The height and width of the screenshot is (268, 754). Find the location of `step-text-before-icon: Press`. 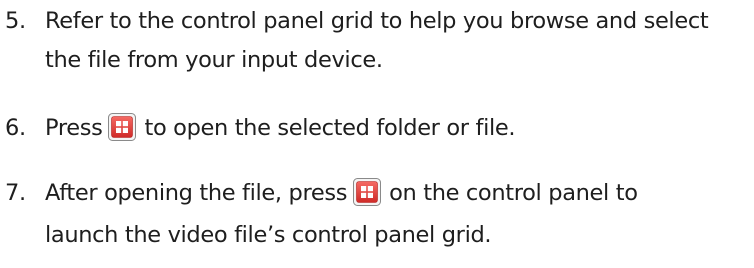

step-text-before-icon: Press is located at coordinates (74, 128).